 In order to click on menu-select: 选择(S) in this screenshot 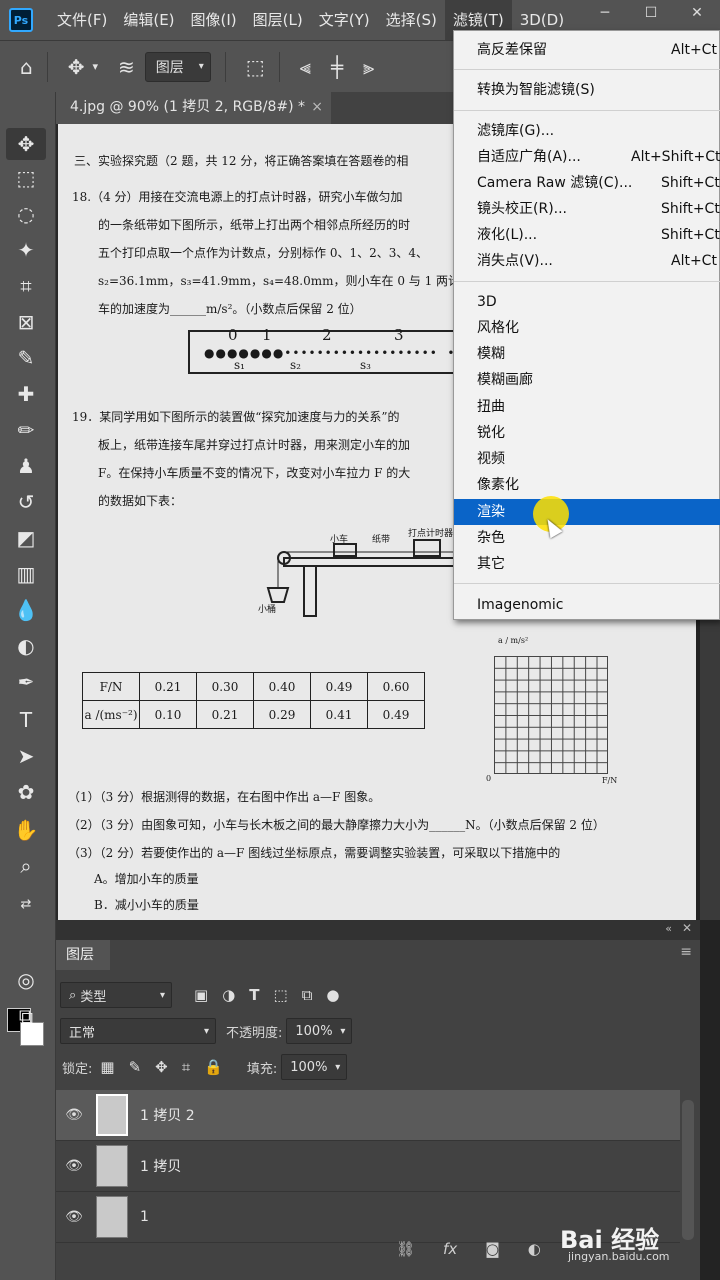, I will do `click(411, 20)`.